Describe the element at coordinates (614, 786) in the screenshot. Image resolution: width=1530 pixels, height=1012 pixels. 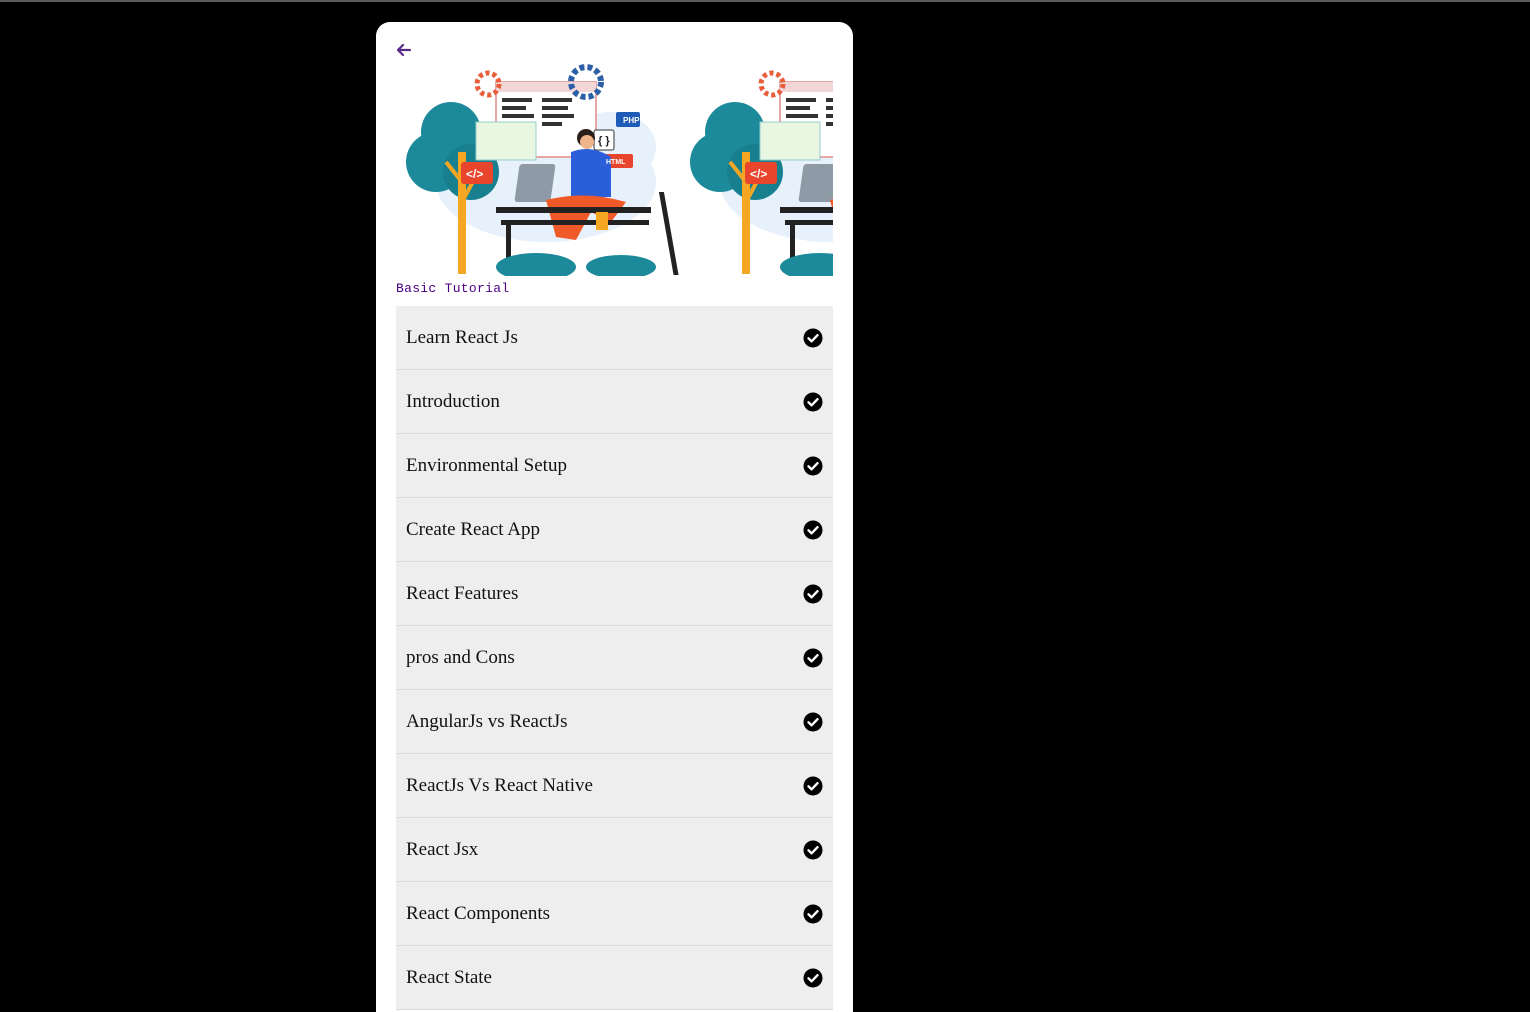
I see `topic-item: ReactJs Vs React Native` at that location.